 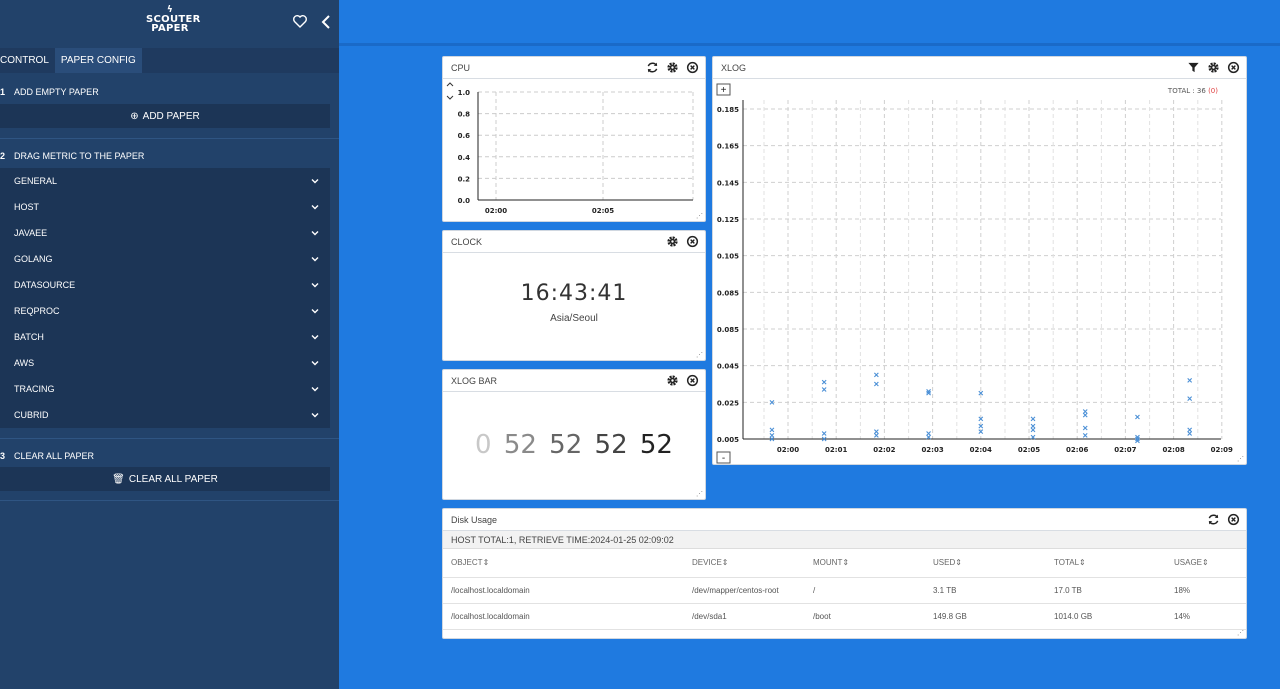 What do you see at coordinates (300, 21) in the screenshot?
I see `heart-icon` at bounding box center [300, 21].